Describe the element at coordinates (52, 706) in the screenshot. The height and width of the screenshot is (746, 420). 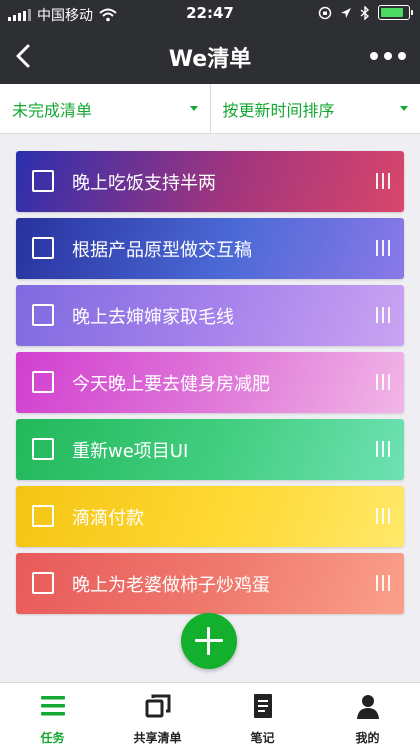
I see `list-icon` at that location.